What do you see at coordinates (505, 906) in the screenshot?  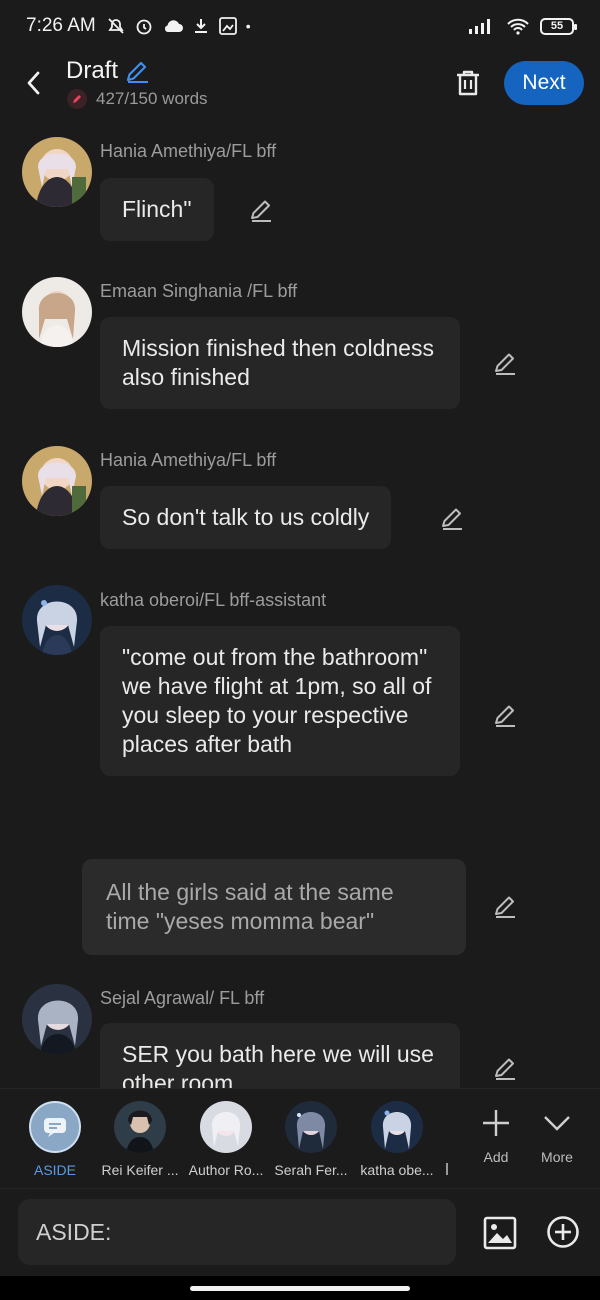 I see `edit-aside-icon` at bounding box center [505, 906].